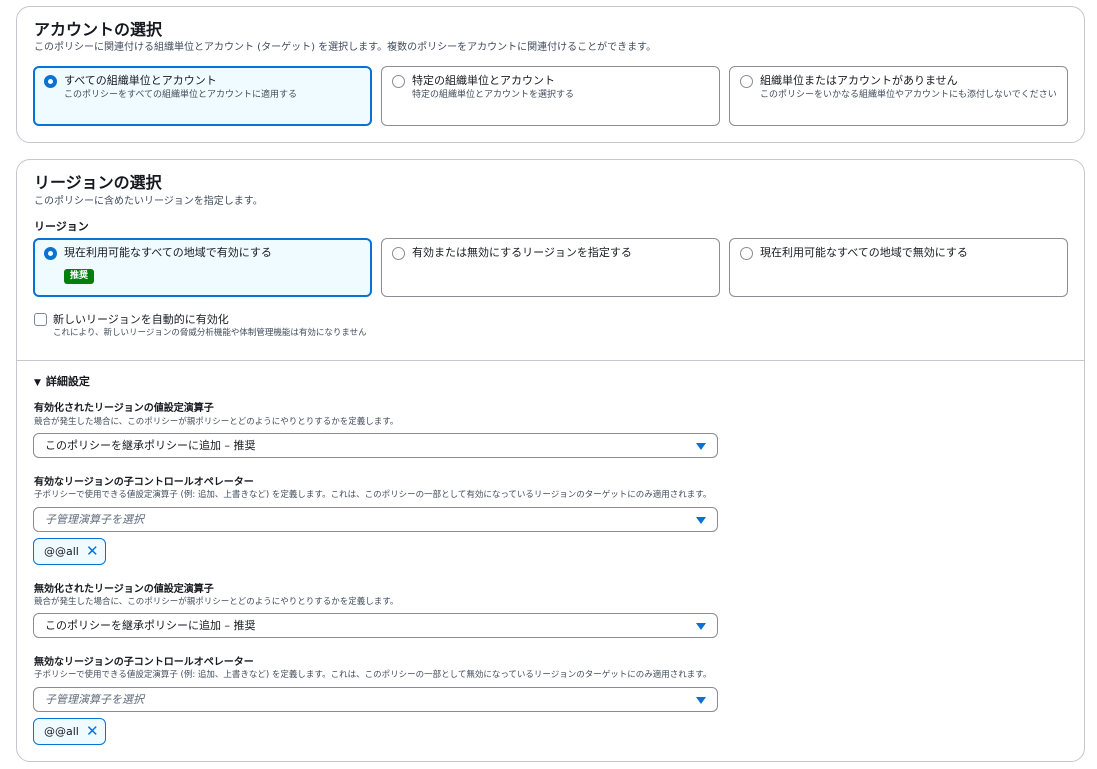 Image resolution: width=1097 pixels, height=769 pixels. I want to click on account-section-title: アカウントの選択, so click(98, 29).